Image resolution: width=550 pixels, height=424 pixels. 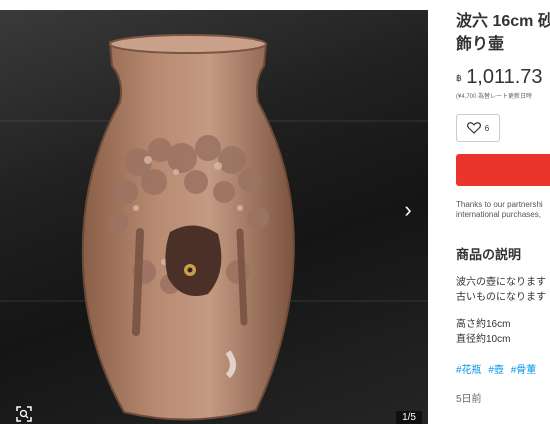 I want to click on like-count: 6, so click(x=487, y=128).